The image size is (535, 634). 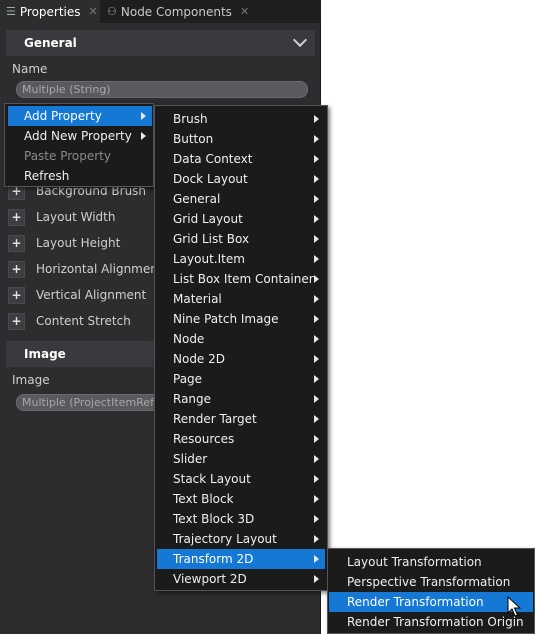 What do you see at coordinates (78, 243) in the screenshot?
I see `property-label: Layout Height` at bounding box center [78, 243].